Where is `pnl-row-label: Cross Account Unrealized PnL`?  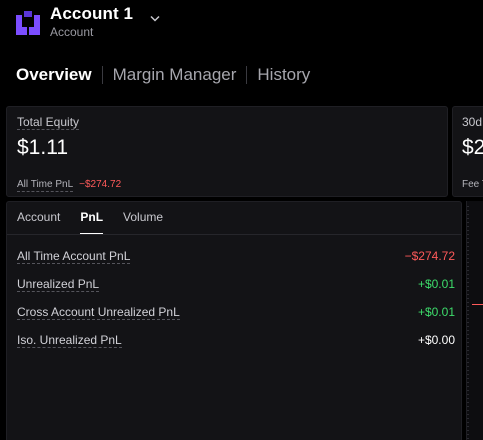 pnl-row-label: Cross Account Unrealized PnL is located at coordinates (98, 312).